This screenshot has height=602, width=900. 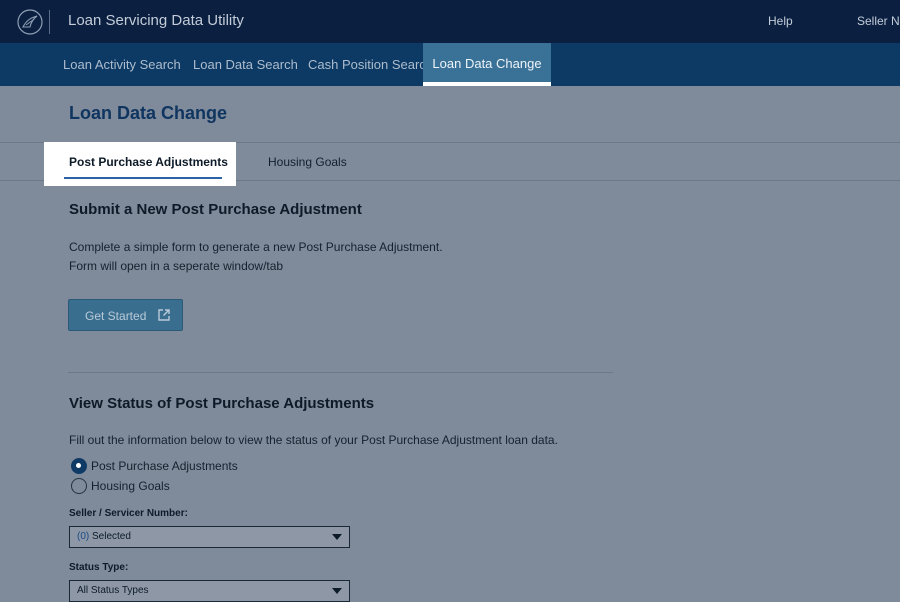 I want to click on get-started-button: Get Started, so click(x=125, y=315).